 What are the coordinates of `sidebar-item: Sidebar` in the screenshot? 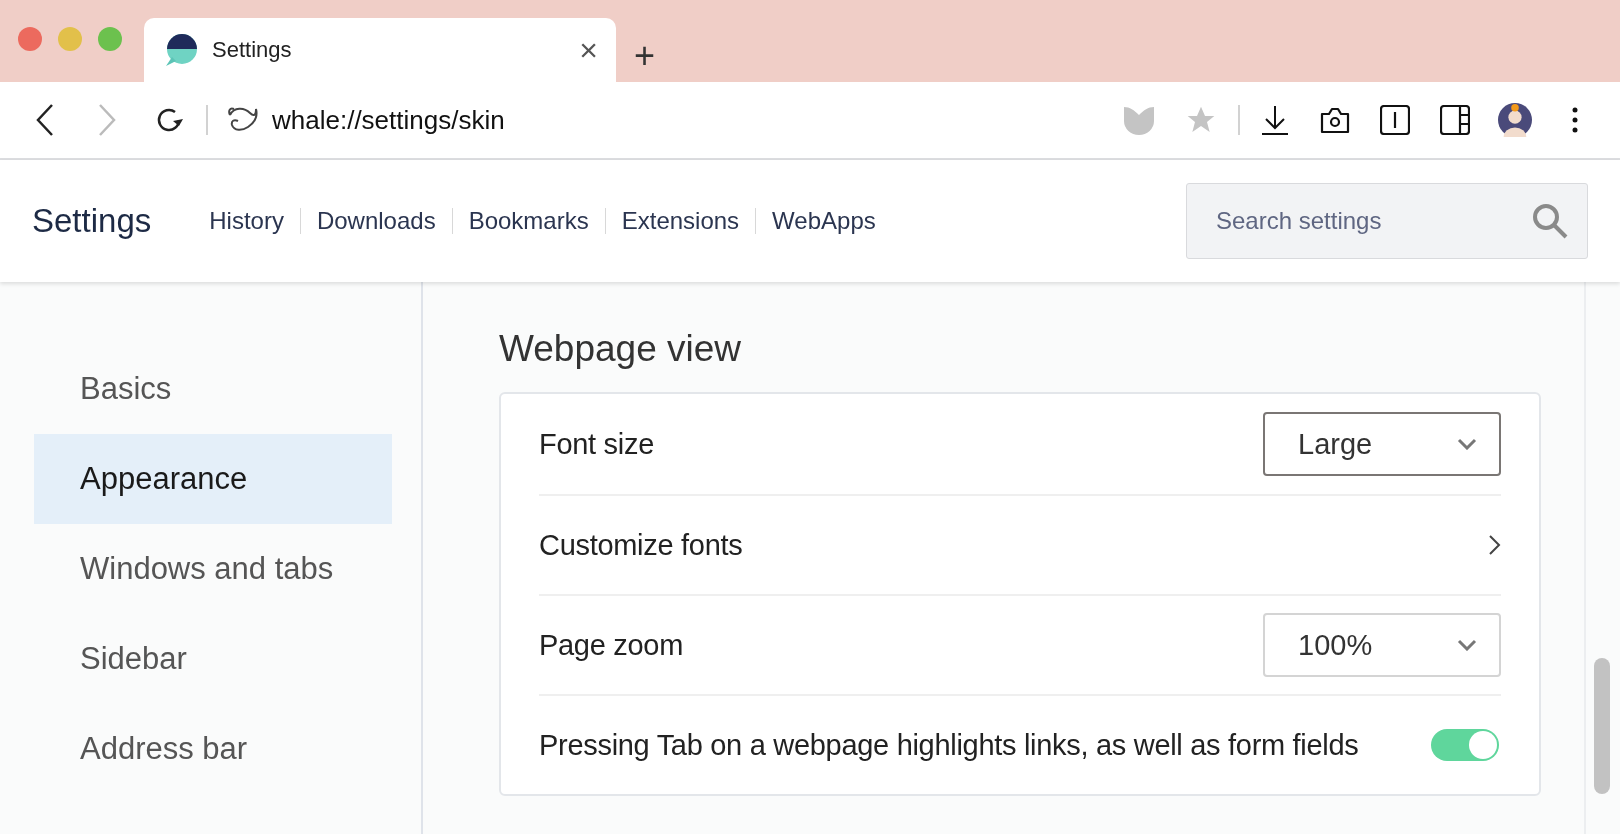 It's located at (213, 659).